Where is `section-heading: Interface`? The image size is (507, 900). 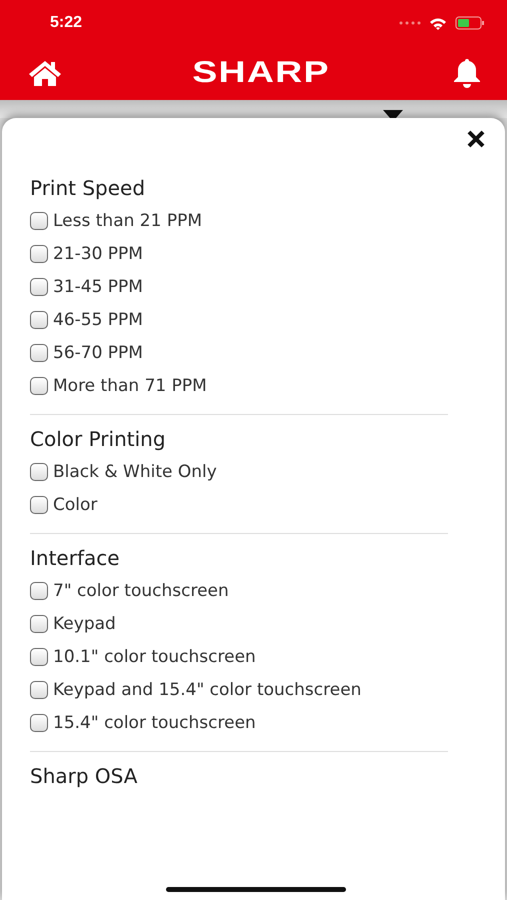
section-heading: Interface is located at coordinates (75, 558).